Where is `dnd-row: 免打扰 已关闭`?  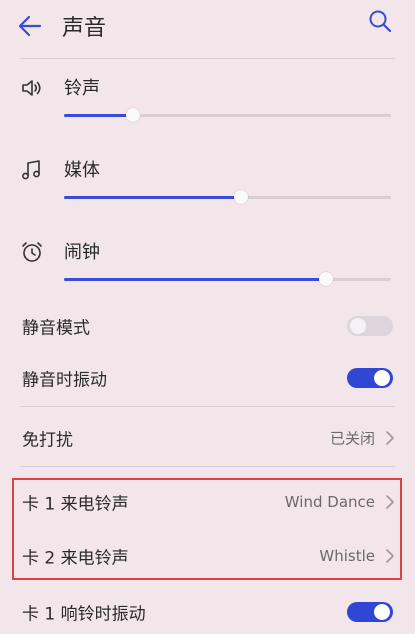 dnd-row: 免打扰 已关闭 is located at coordinates (207, 438).